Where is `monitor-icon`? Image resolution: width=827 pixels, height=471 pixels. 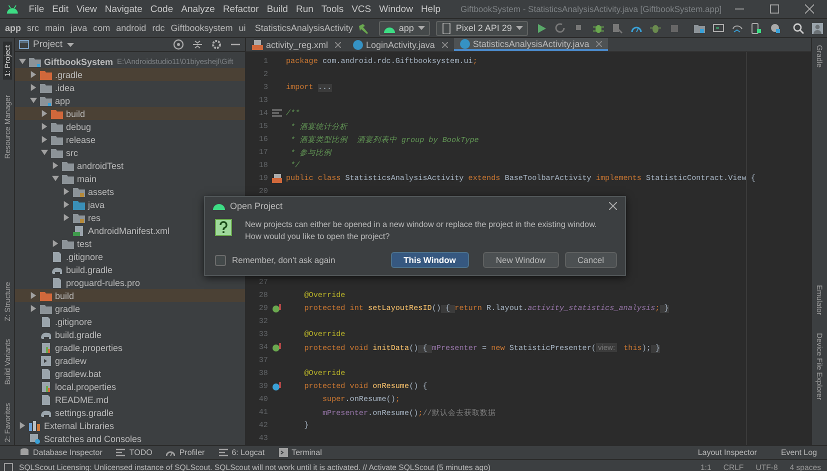 monitor-icon is located at coordinates (718, 28).